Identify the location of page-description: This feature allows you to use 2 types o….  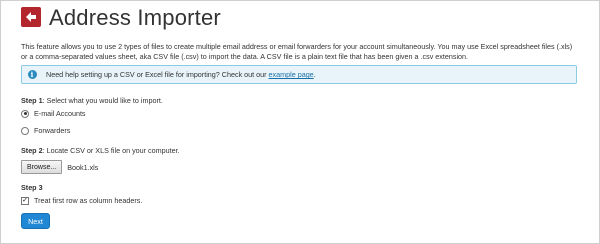
(301, 52).